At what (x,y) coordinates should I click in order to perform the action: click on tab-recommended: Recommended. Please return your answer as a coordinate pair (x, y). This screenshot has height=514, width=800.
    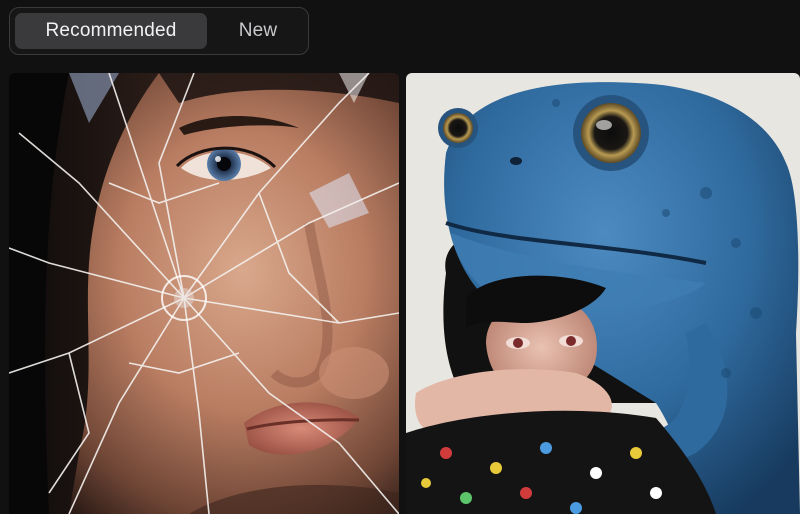
    Looking at the image, I should click on (111, 31).